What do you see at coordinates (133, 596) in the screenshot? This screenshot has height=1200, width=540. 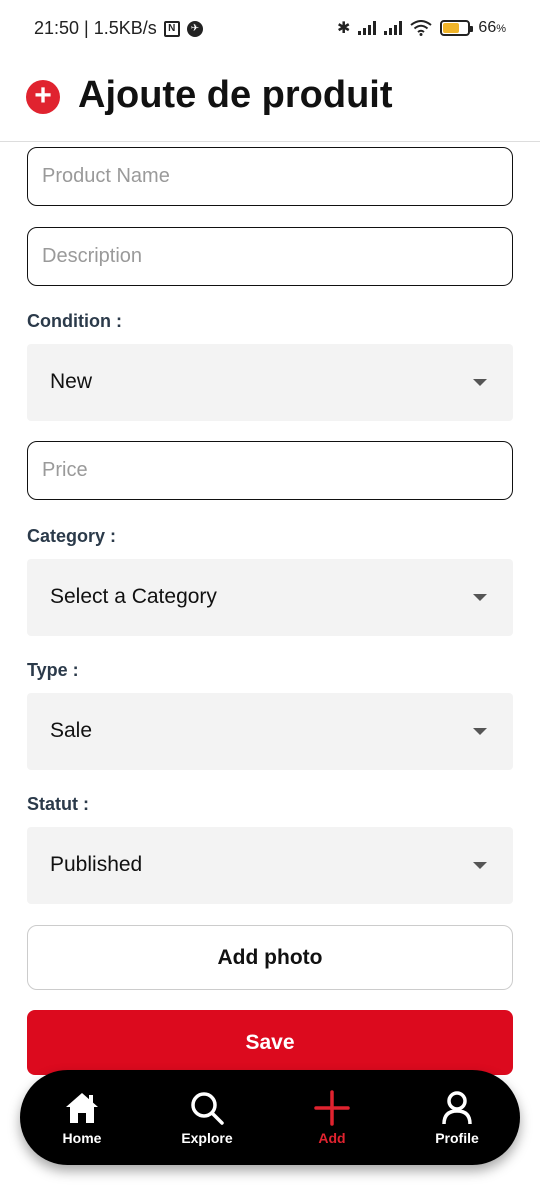 I see `category-select-value: Select a Category` at bounding box center [133, 596].